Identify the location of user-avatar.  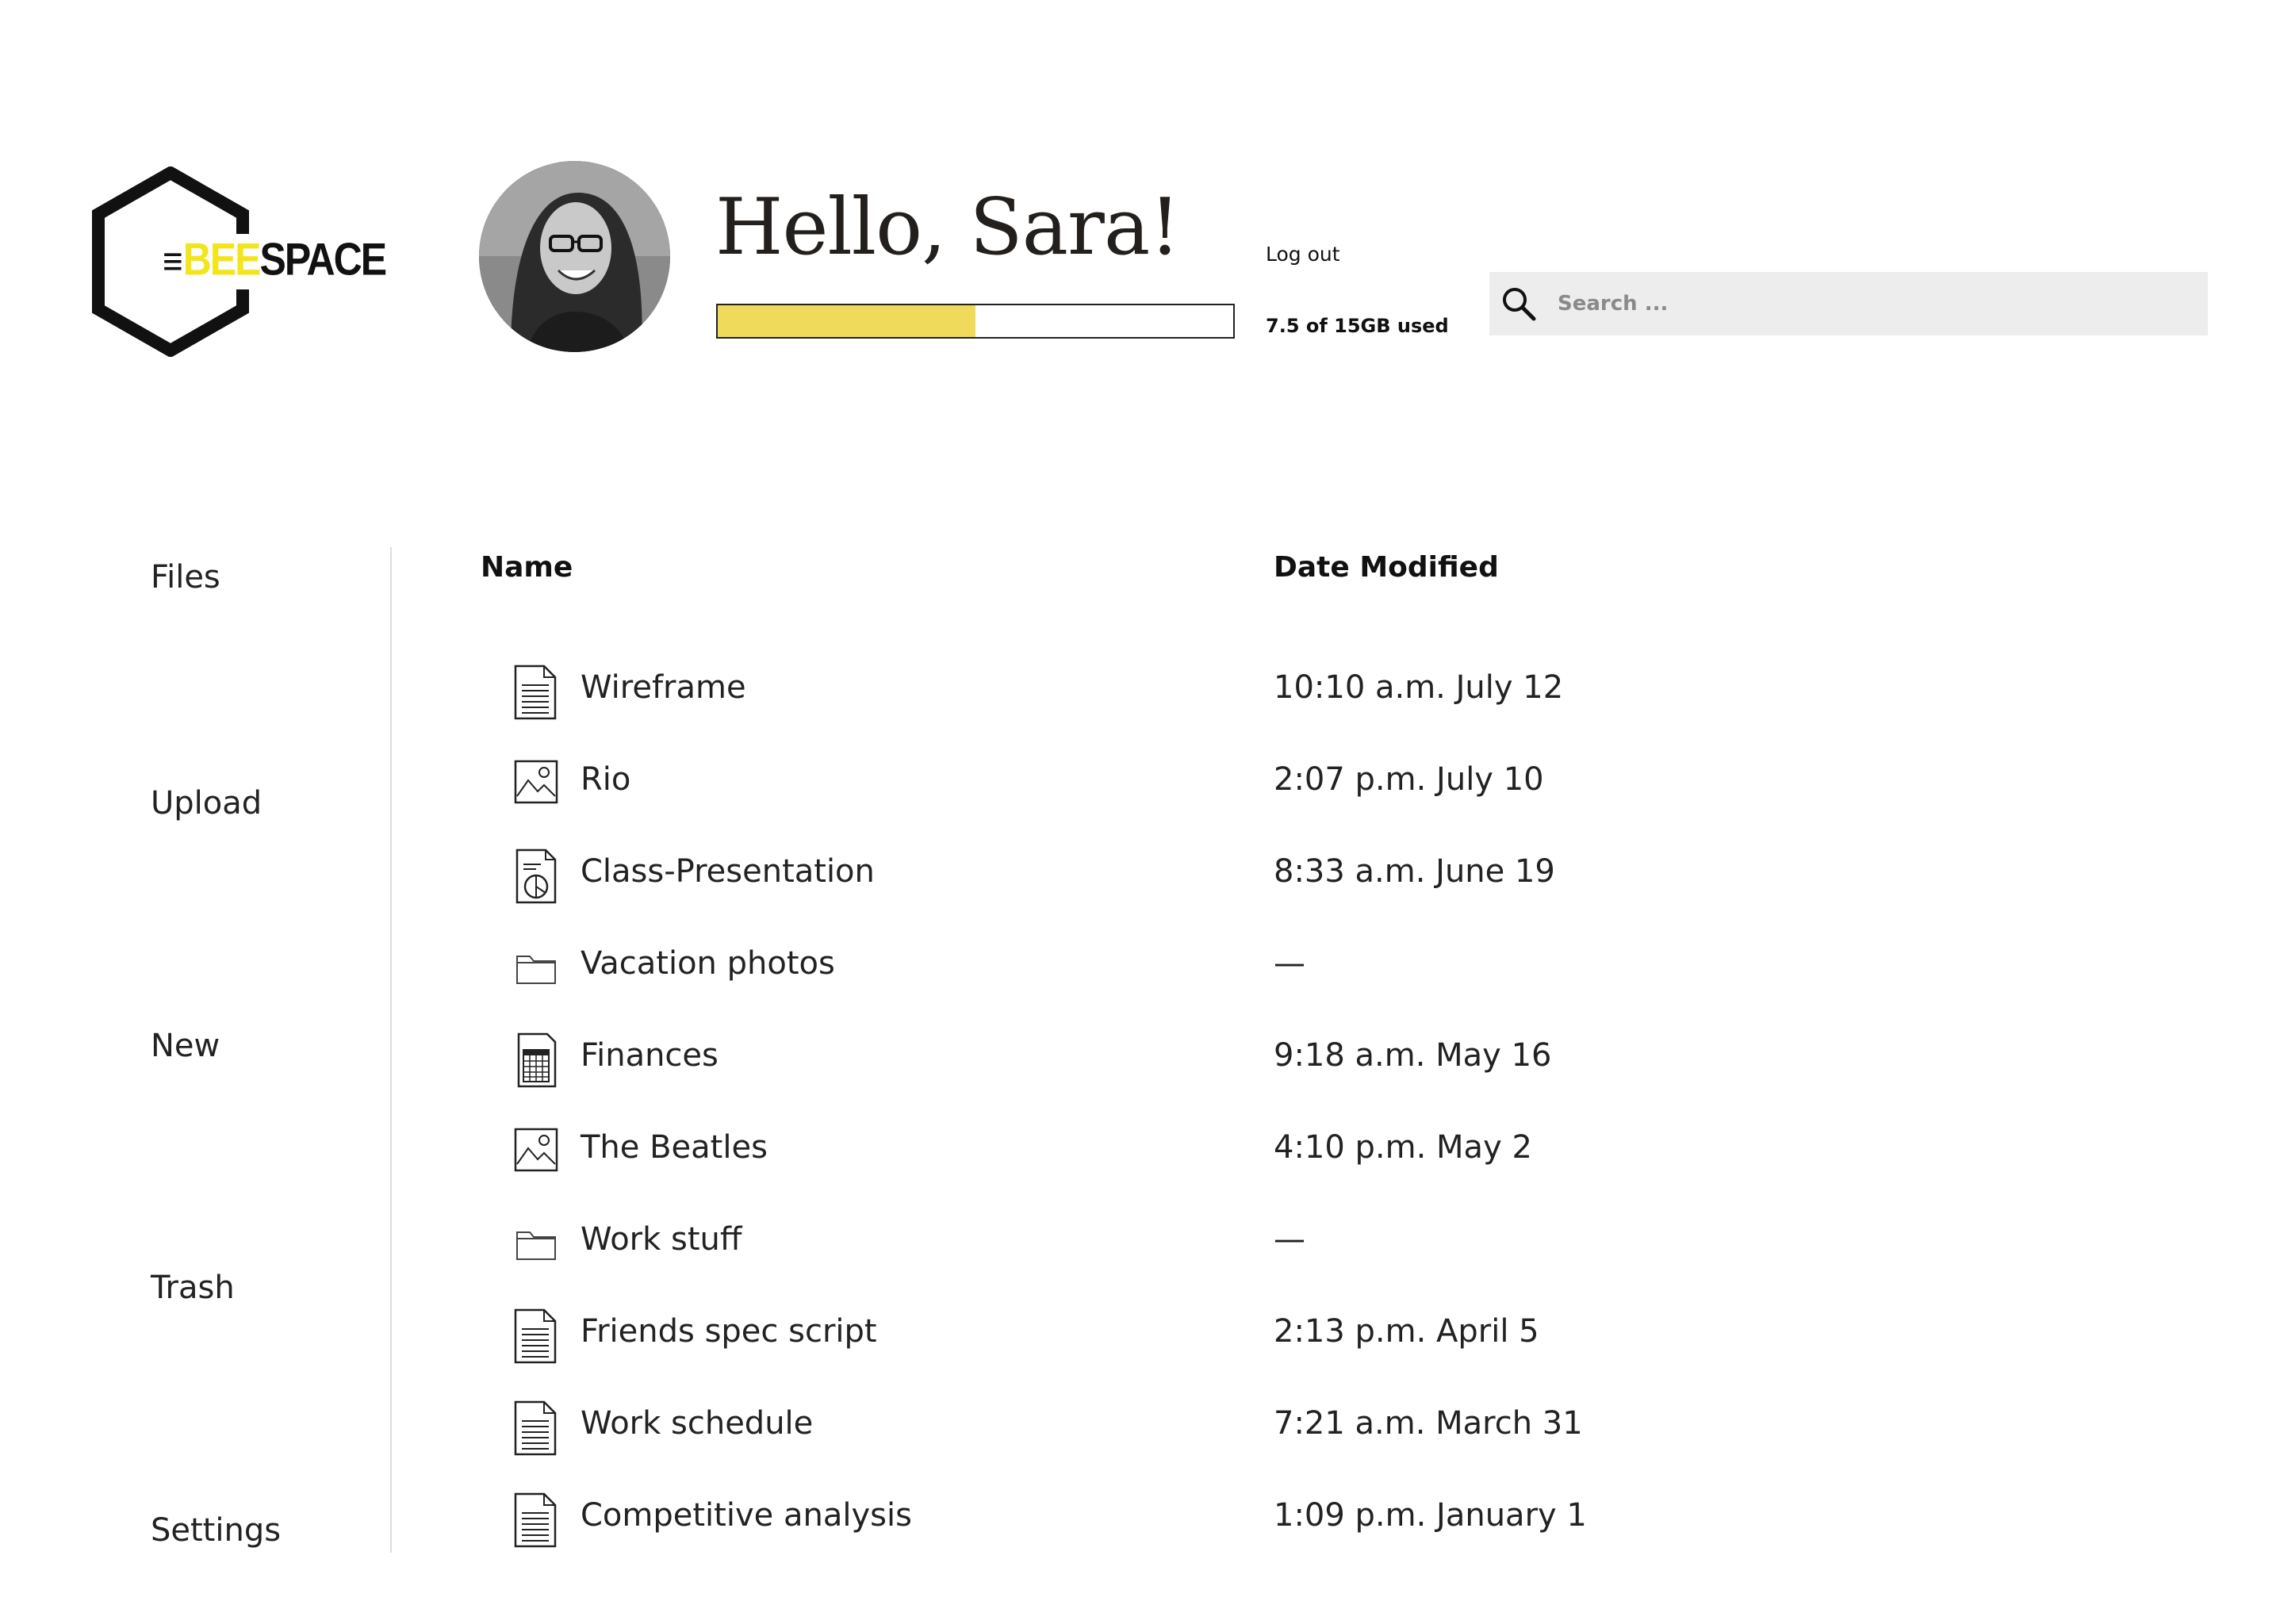
(574, 256).